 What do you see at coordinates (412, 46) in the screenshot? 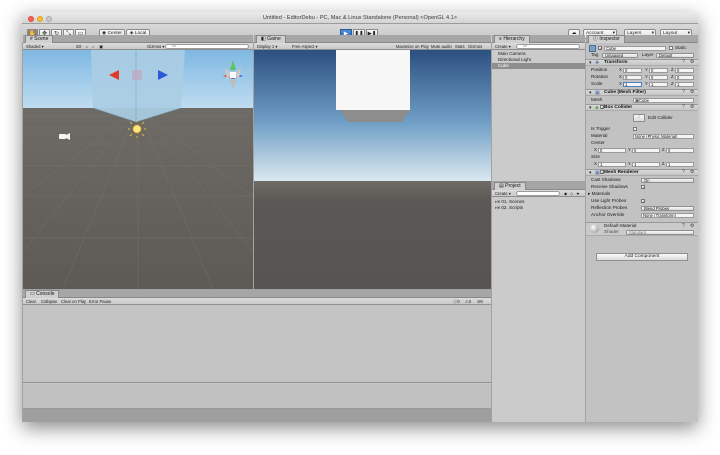
I see `maximize-on-play-toggle: Maximize on Play` at bounding box center [412, 46].